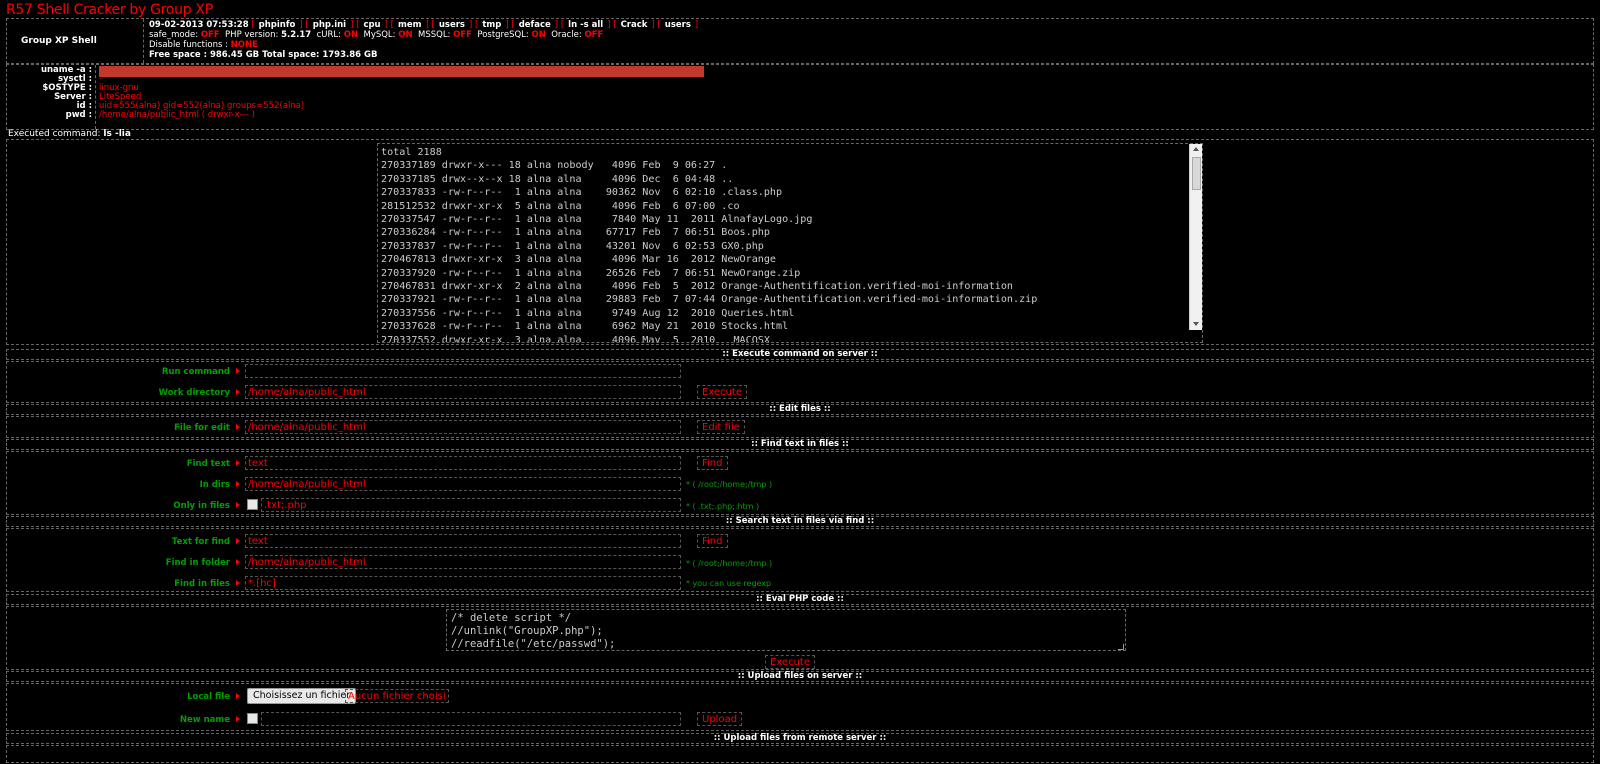 The width and height of the screenshot is (1600, 764). I want to click on section-search-header: :: Search text in files via find ::, so click(800, 521).